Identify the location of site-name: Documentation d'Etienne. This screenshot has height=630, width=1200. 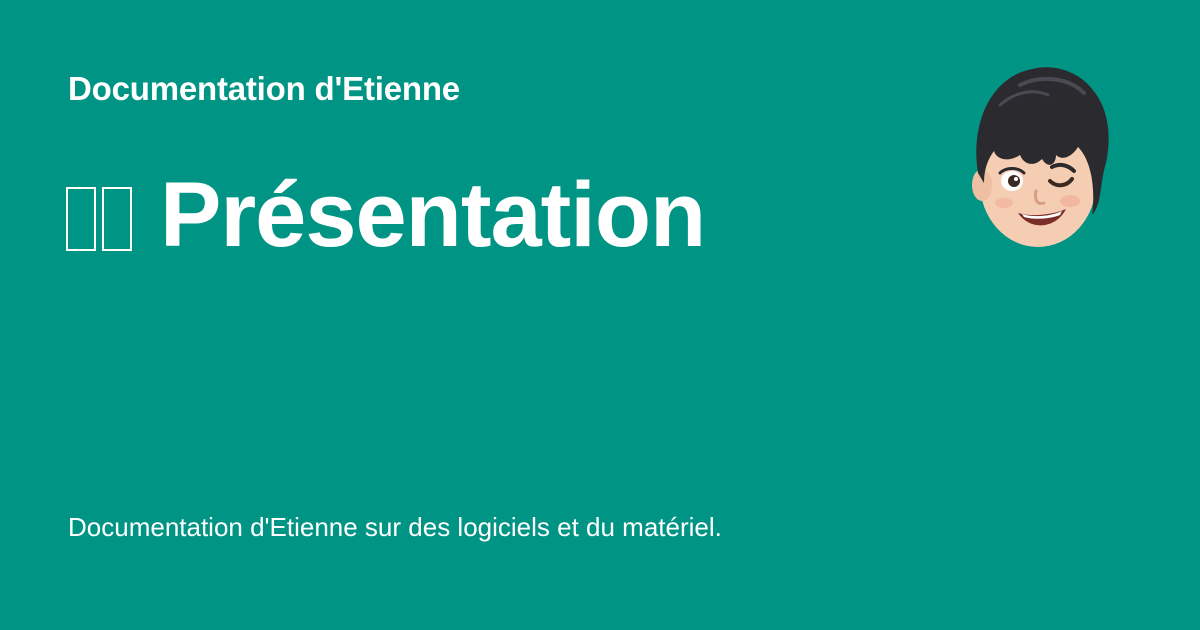
(264, 88).